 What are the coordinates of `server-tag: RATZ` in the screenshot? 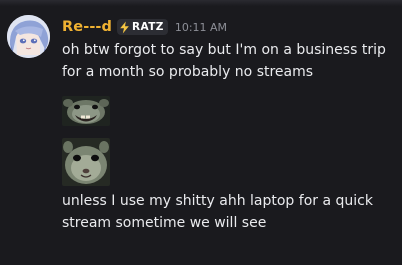 It's located at (142, 27).